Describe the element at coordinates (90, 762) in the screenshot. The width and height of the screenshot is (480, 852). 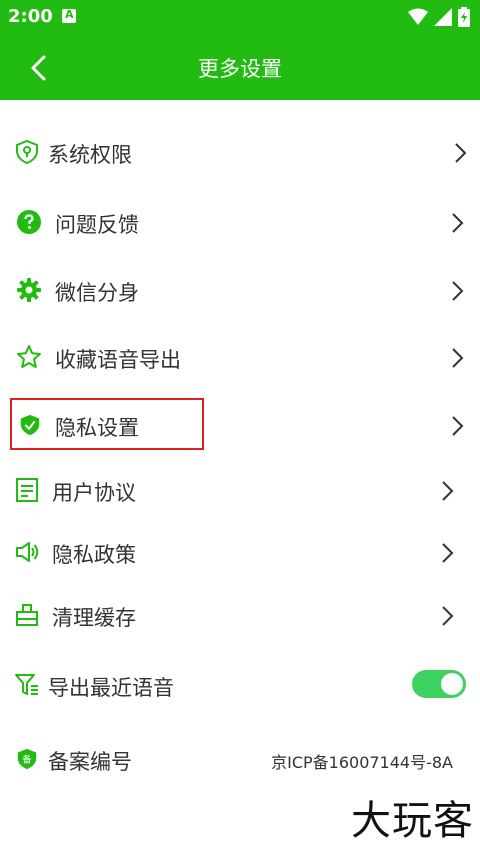
I see `setting-item-label: 备案编号` at that location.